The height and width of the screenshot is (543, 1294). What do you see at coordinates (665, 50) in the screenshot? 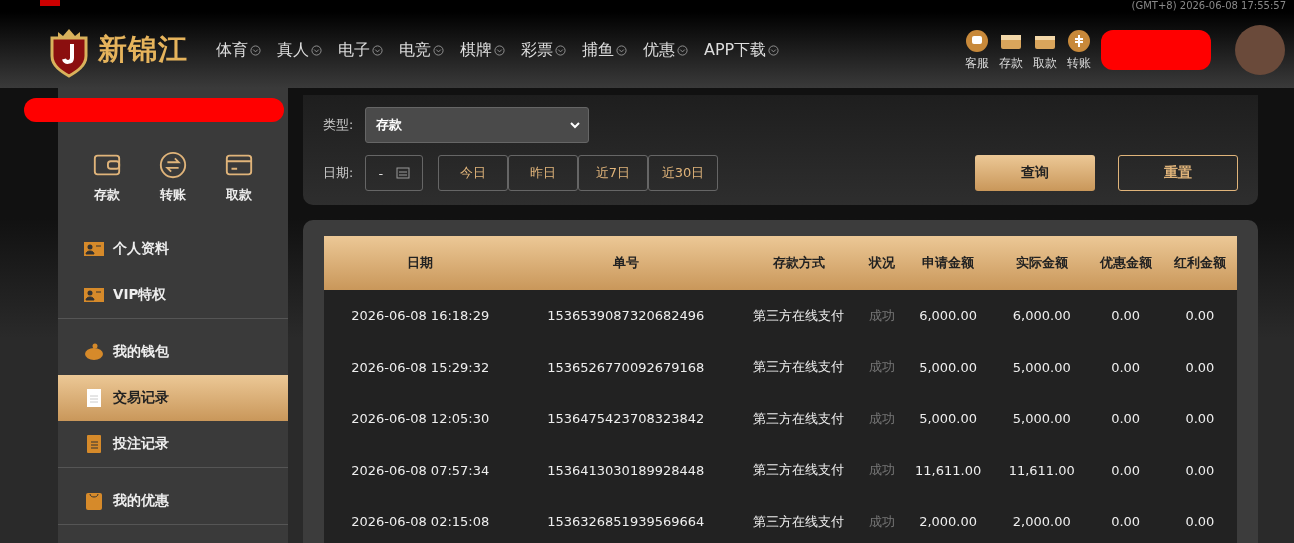
I see `nav-item: 优惠` at bounding box center [665, 50].